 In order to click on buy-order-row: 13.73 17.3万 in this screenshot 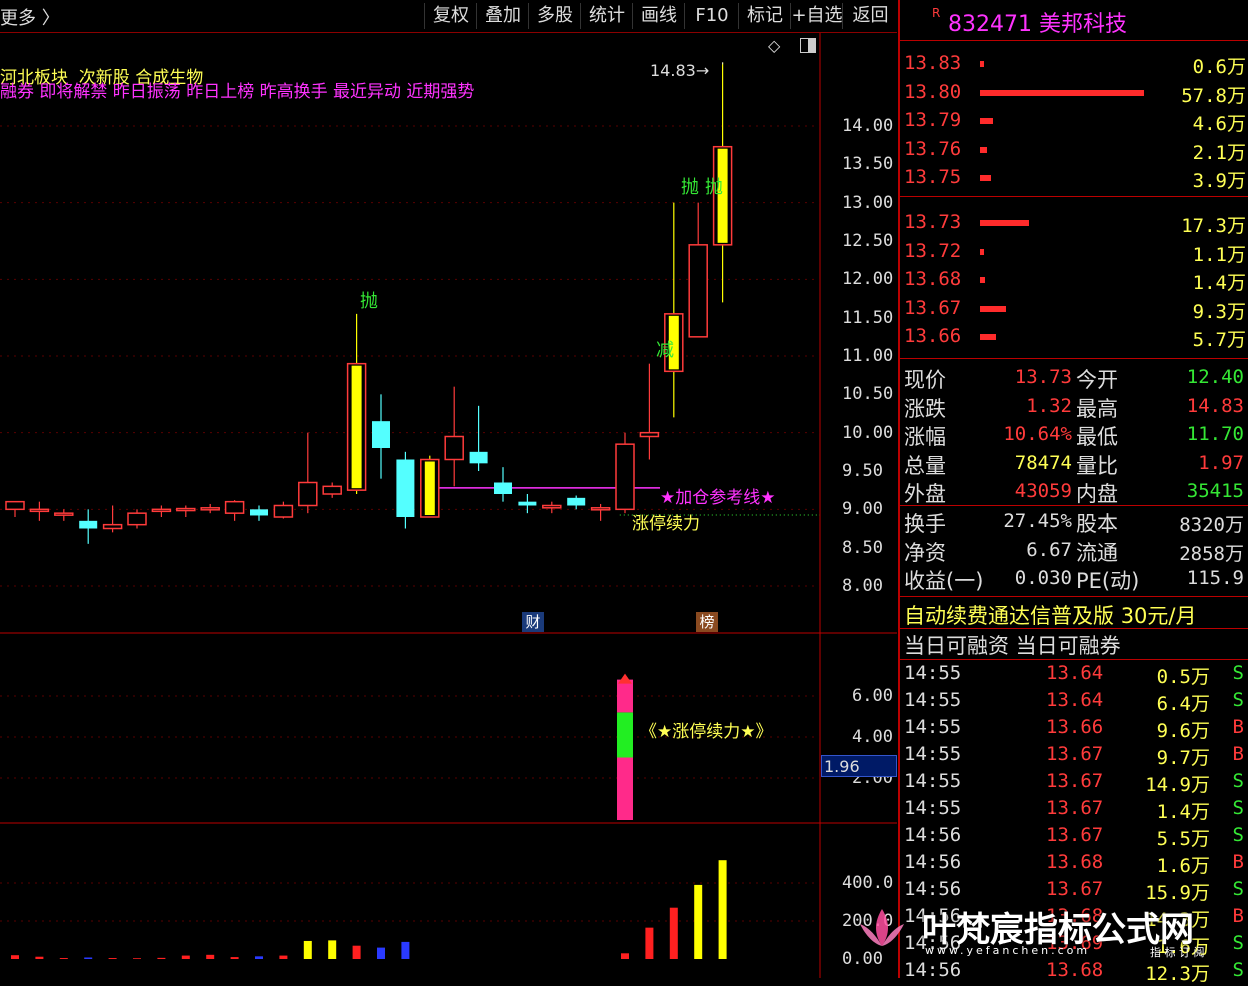, I will do `click(1074, 223)`.